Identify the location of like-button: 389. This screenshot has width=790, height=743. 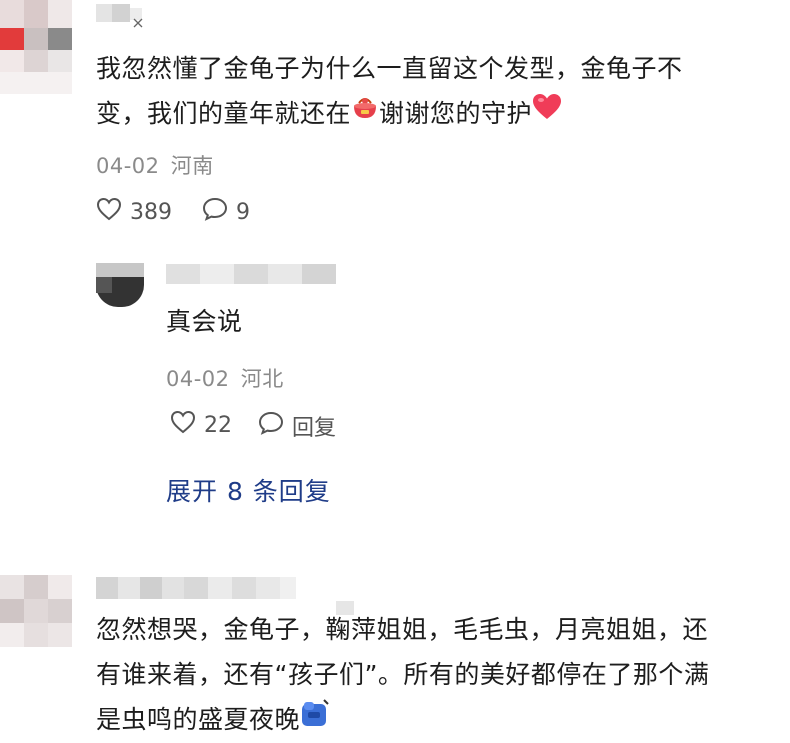
(134, 212).